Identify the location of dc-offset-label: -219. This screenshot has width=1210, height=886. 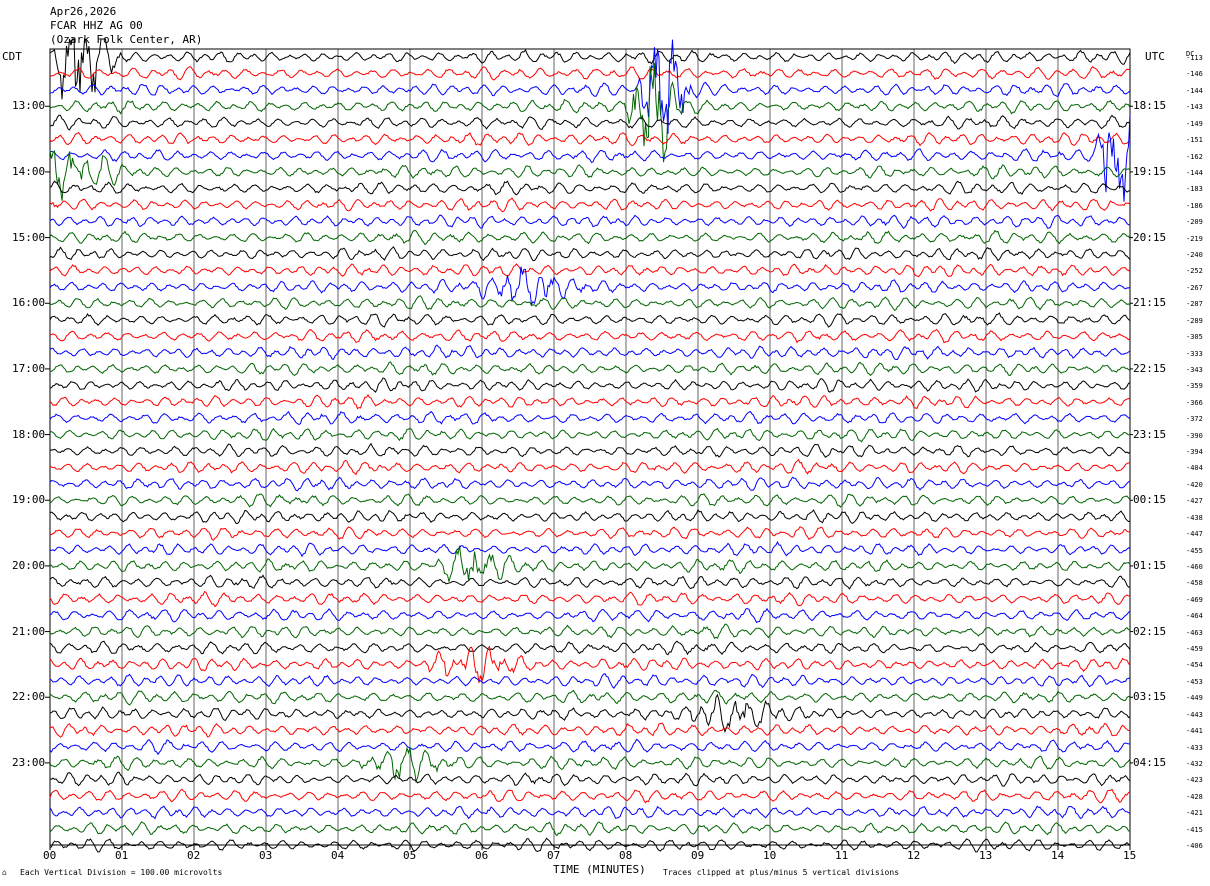
(1194, 238).